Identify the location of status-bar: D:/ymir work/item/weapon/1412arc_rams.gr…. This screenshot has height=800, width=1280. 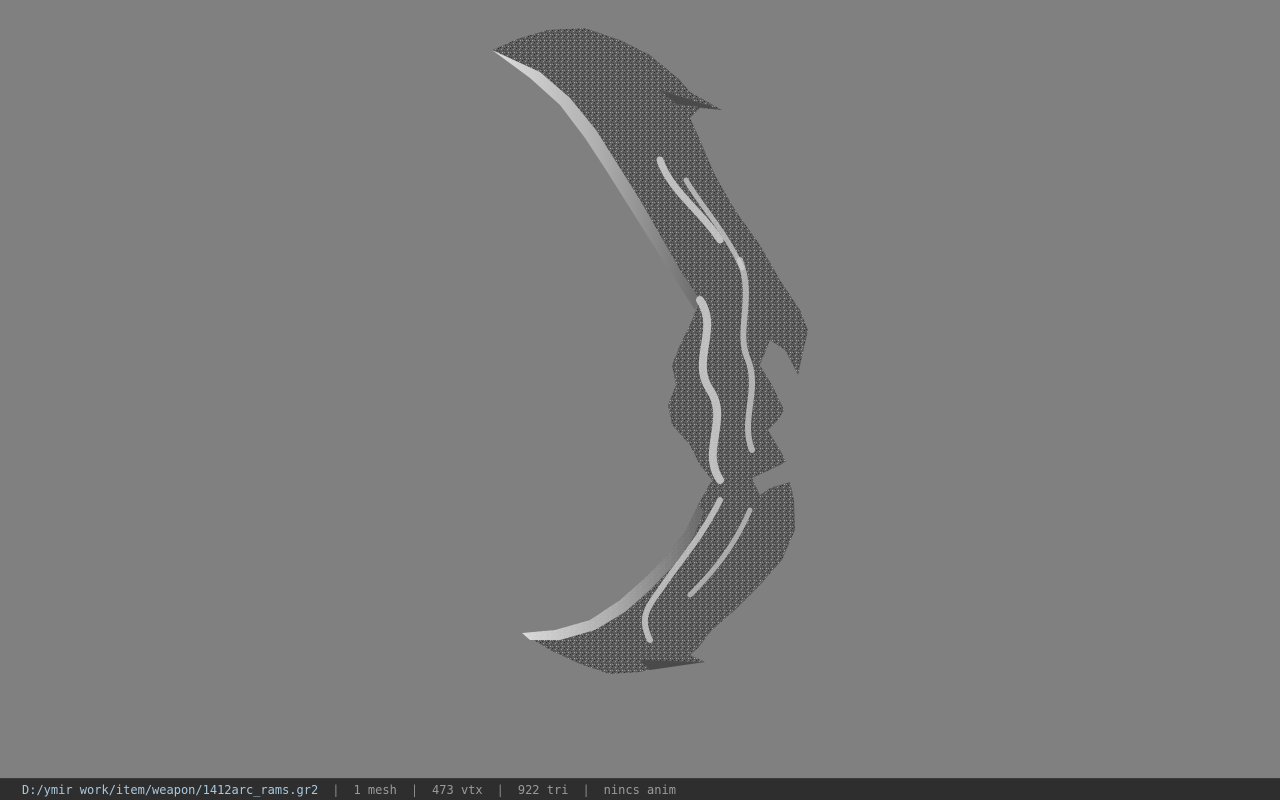
(640, 789).